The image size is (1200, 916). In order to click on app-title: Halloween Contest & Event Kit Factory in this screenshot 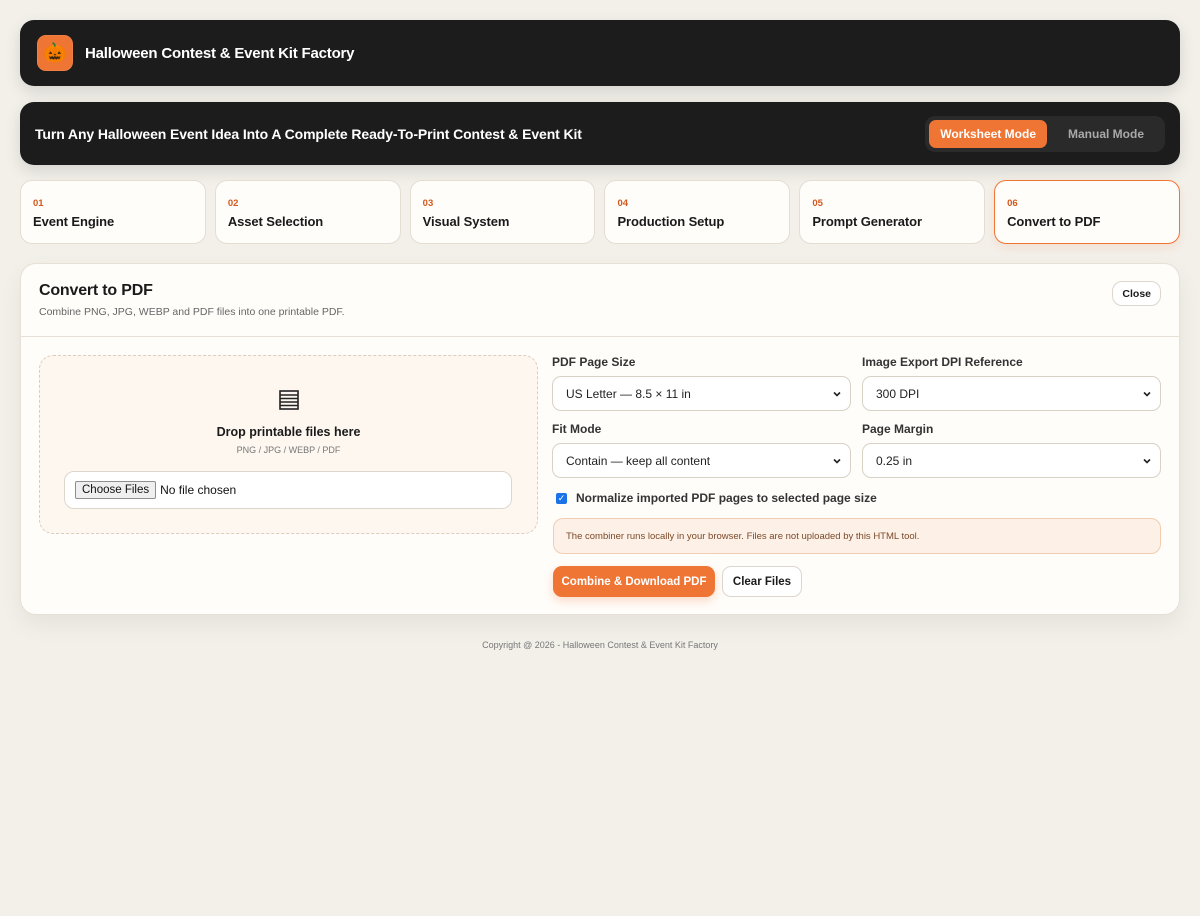, I will do `click(220, 53)`.